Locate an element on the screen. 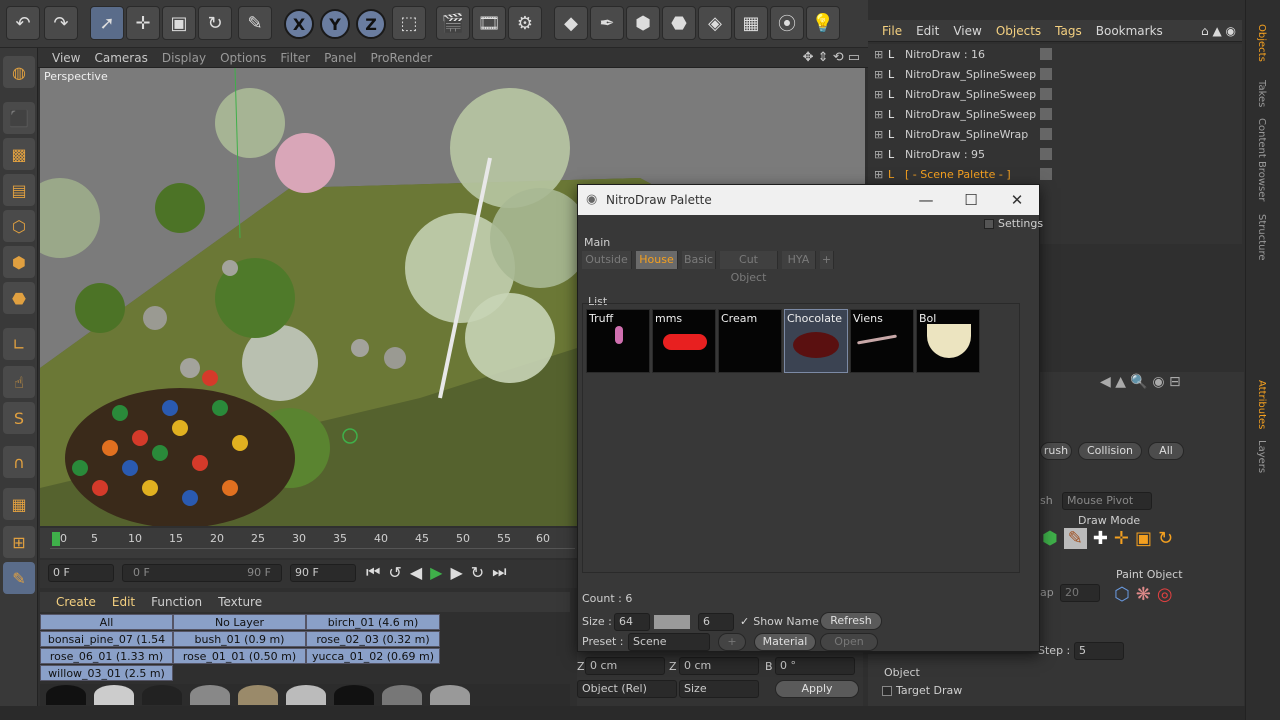 Image resolution: width=1280 pixels, height=720 pixels. render-picture-viewer-icon: 🎞 is located at coordinates (489, 23).